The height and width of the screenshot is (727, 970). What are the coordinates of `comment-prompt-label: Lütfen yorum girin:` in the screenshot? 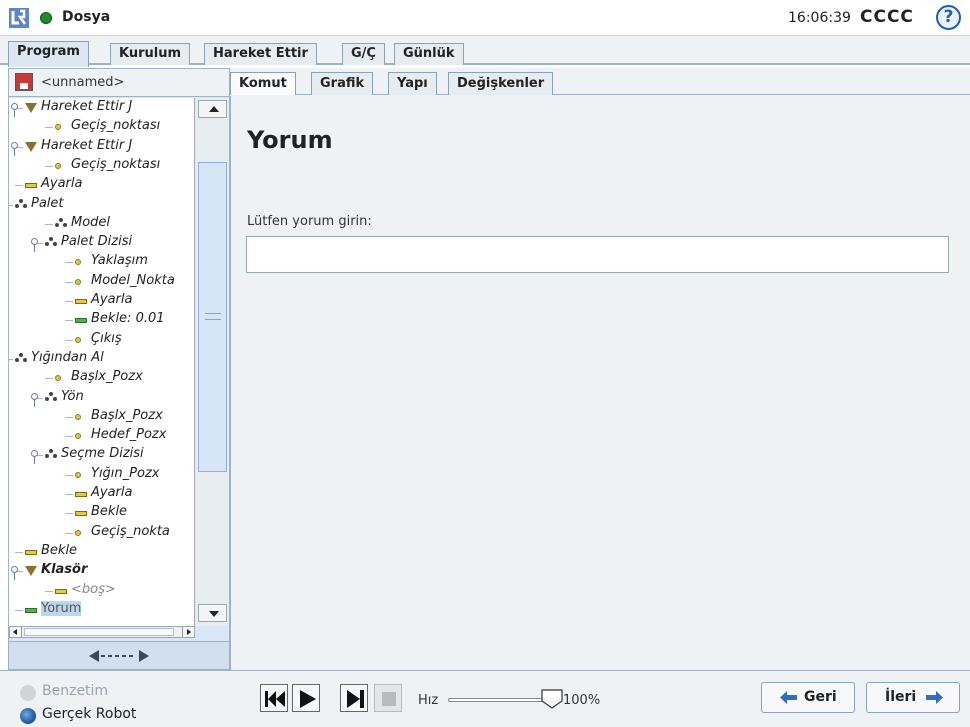 It's located at (309, 221).